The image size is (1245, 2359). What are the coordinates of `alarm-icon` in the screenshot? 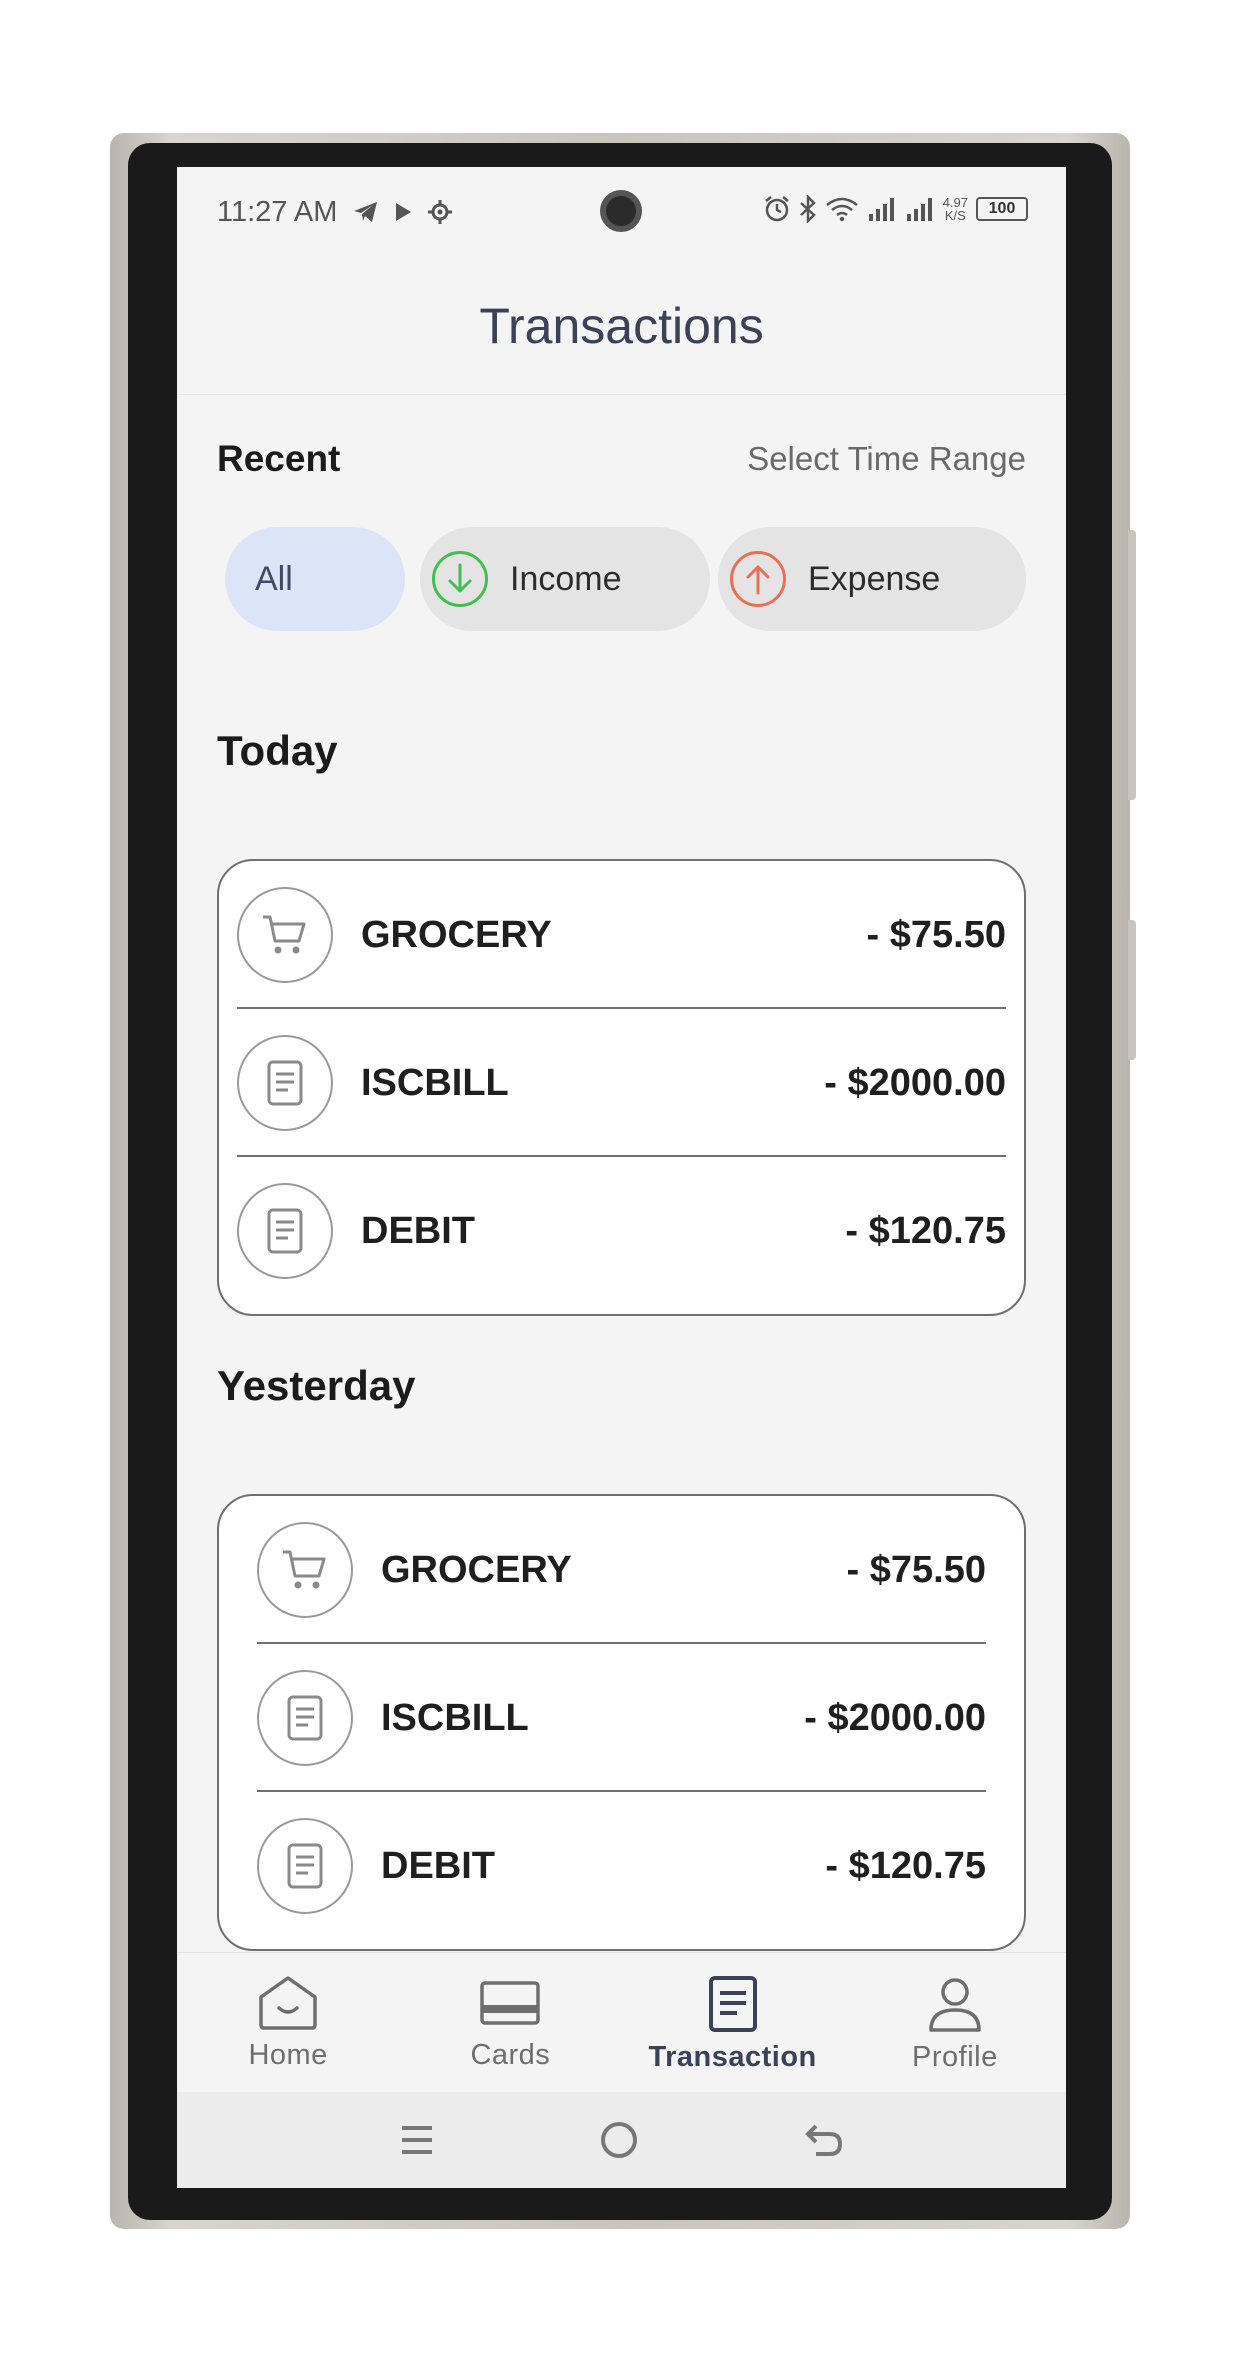 It's located at (776, 209).